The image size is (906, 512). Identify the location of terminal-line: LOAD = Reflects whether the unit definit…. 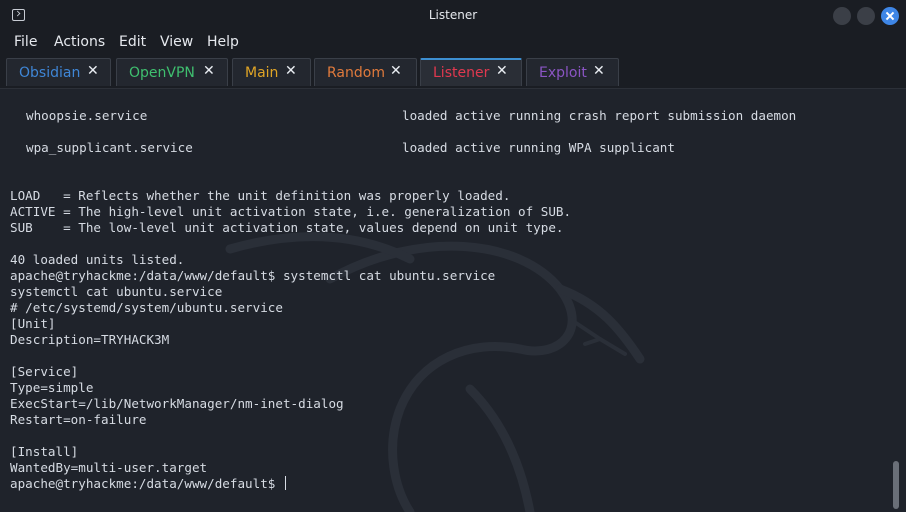
(260, 195).